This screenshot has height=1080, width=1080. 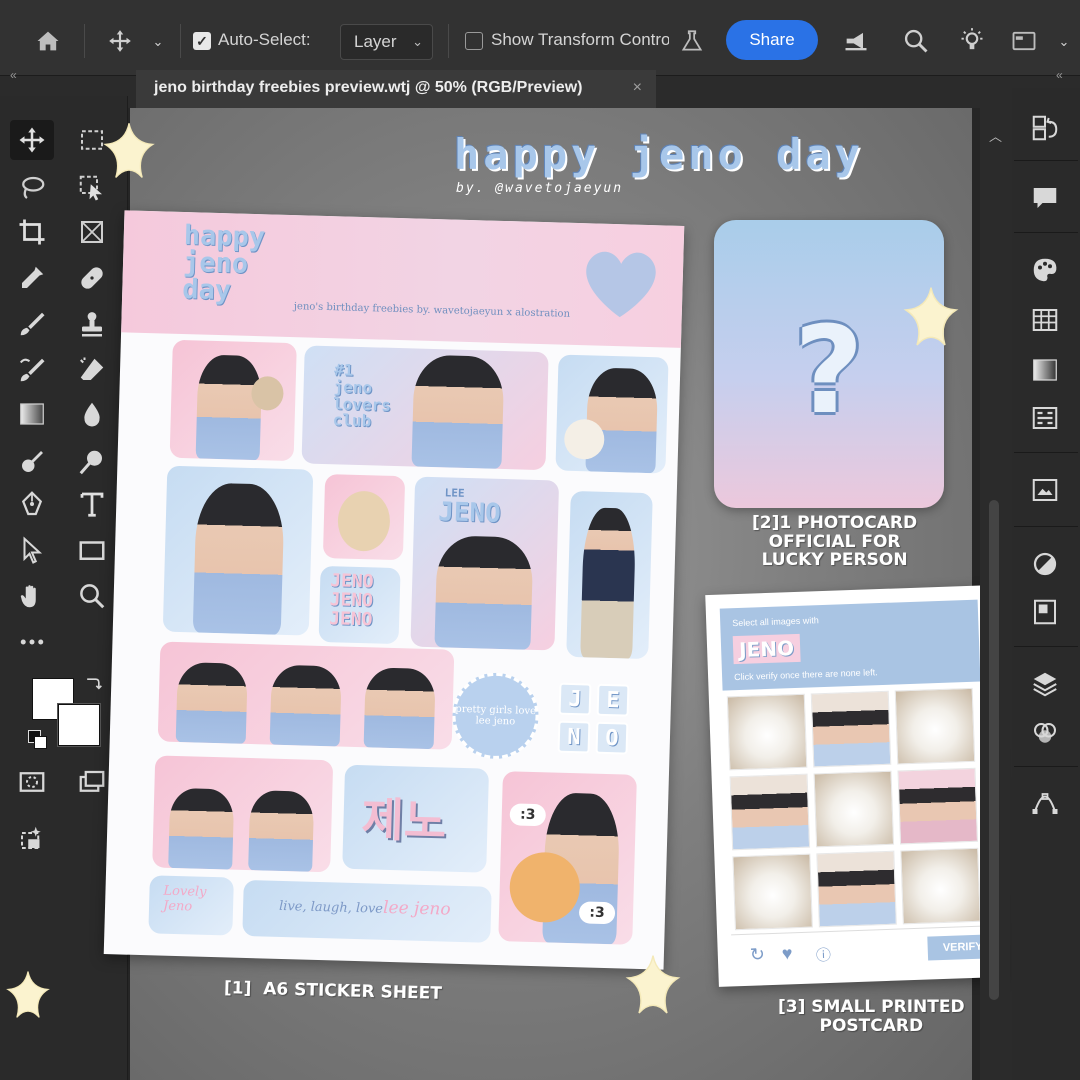 I want to click on dodge-tool, so click(x=32, y=462).